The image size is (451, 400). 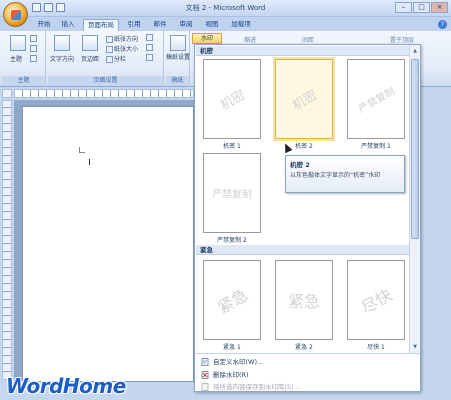 What do you see at coordinates (304, 347) in the screenshot?
I see `thumb-label: 紧急 2` at bounding box center [304, 347].